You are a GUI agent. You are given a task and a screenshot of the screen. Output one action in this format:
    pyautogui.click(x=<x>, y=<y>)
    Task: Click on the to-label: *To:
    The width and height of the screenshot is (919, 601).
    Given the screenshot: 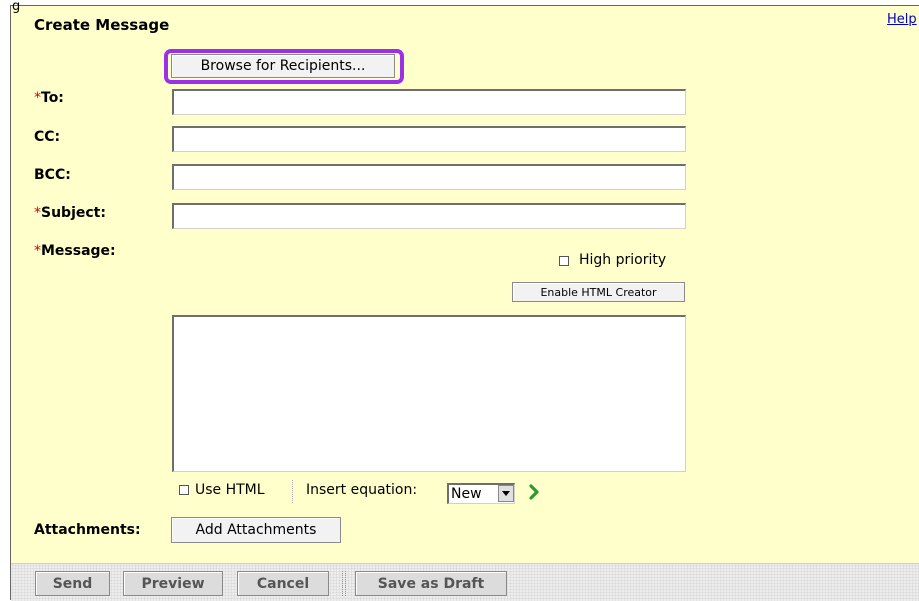 What is the action you would take?
    pyautogui.click(x=49, y=98)
    